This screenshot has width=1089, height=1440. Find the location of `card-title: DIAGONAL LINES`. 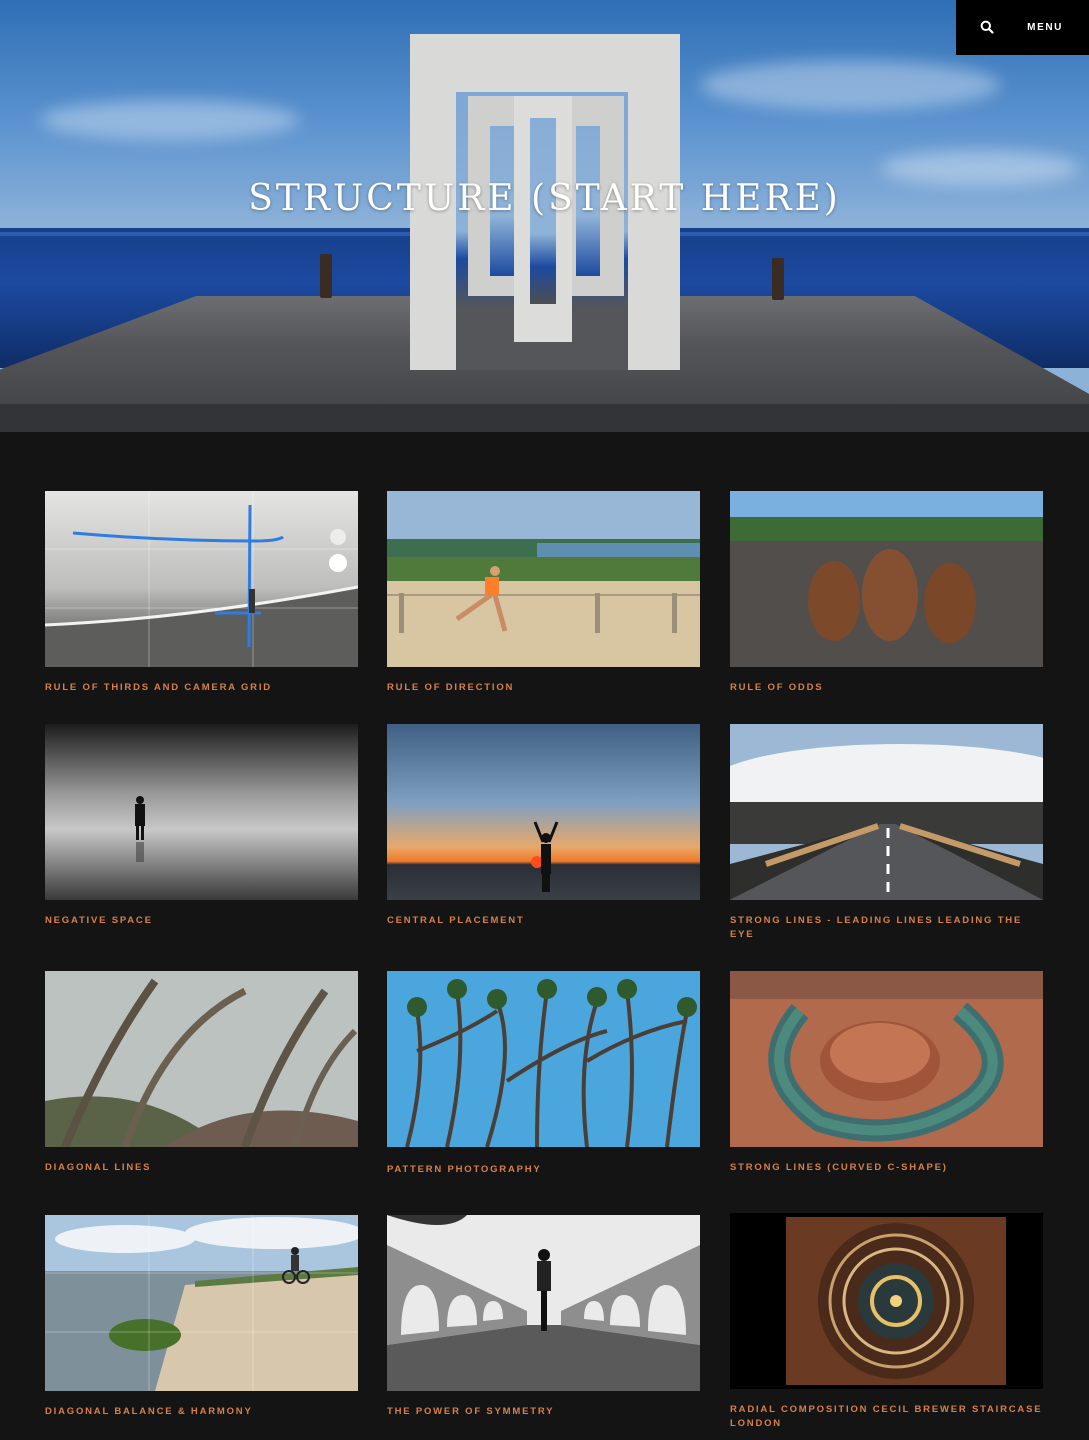

card-title: DIAGONAL LINES is located at coordinates (201, 1168).